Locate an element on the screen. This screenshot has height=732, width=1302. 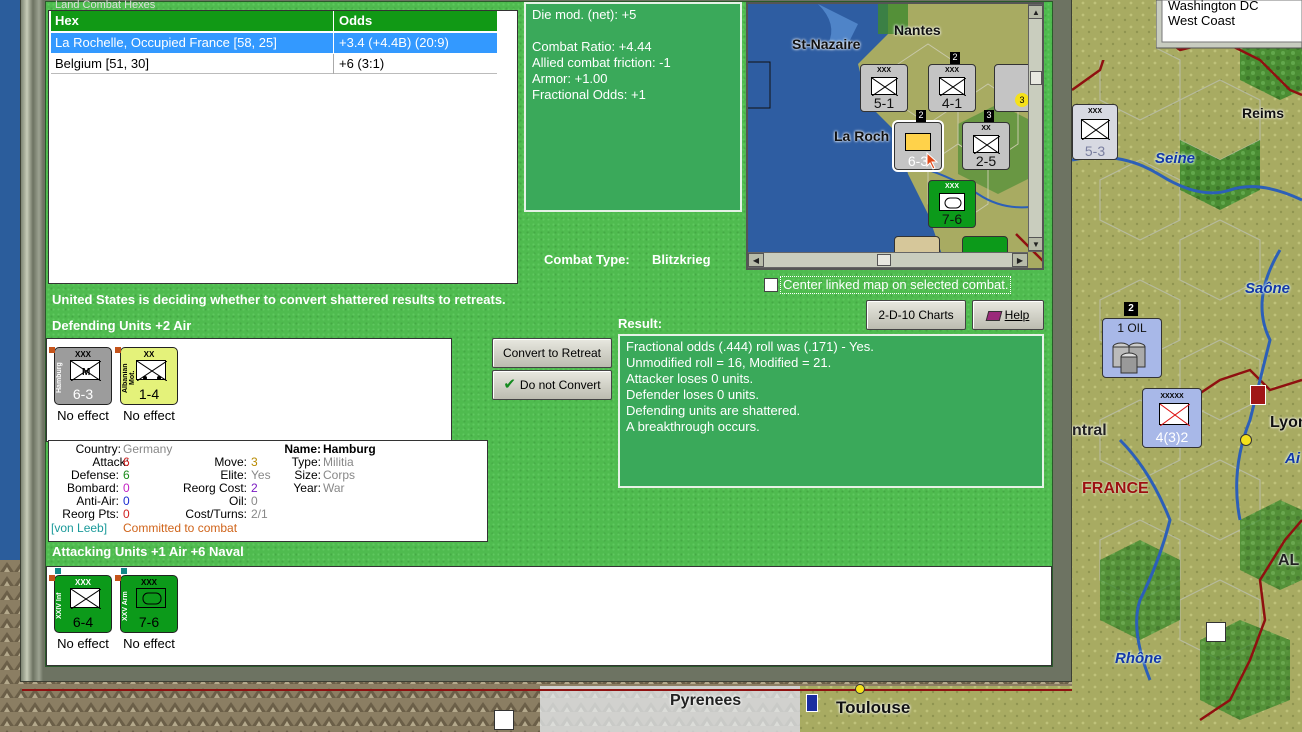
attacking-unit: XXIV Inf XXX 6-4 No effect is located at coordinates (81, 609).